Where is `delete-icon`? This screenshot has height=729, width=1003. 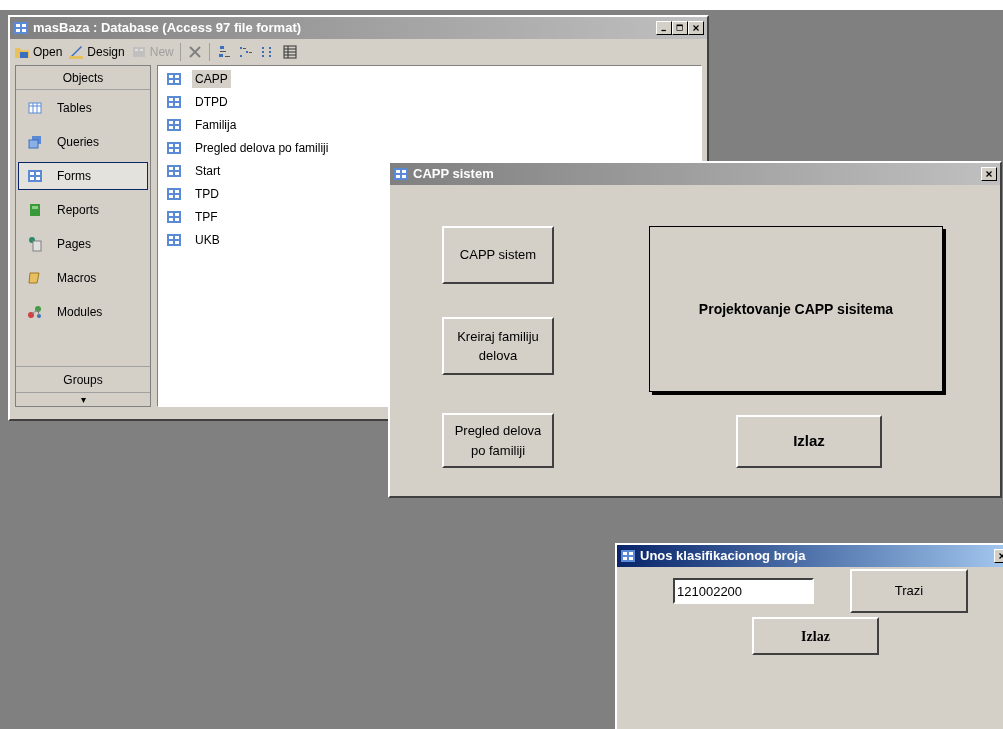 delete-icon is located at coordinates (194, 52).